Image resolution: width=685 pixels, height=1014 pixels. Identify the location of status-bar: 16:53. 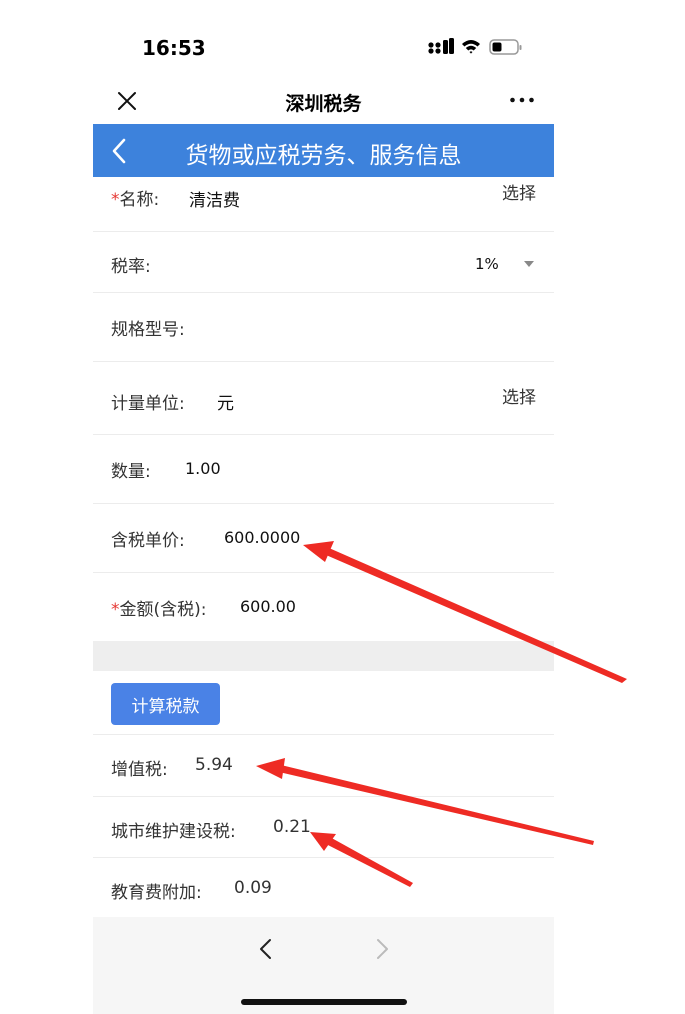
(342, 40).